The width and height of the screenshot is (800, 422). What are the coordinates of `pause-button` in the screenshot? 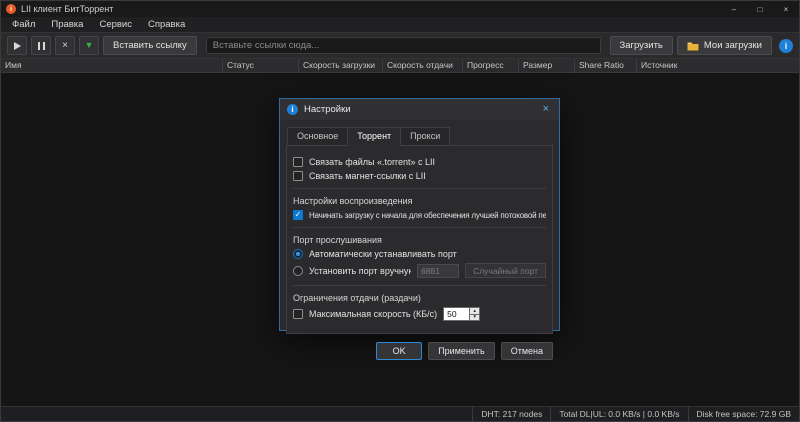 It's located at (41, 45).